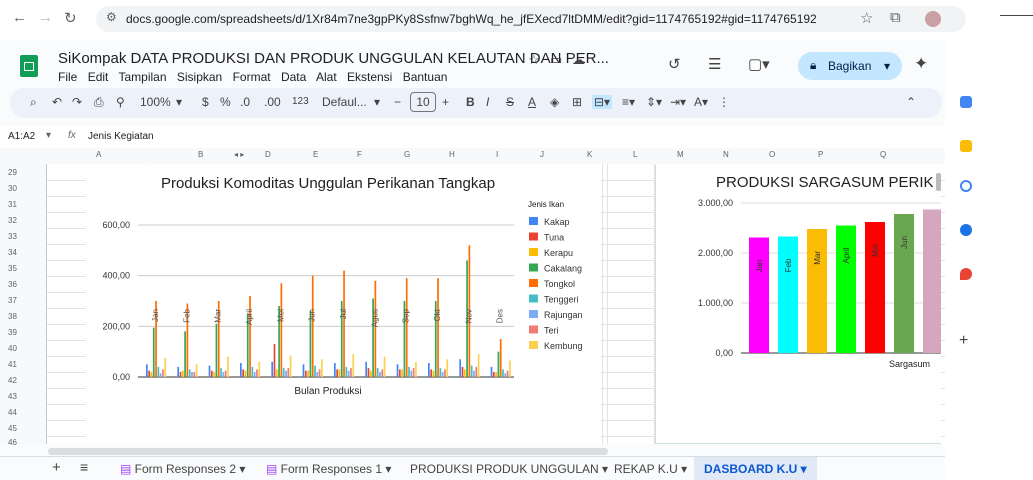  What do you see at coordinates (328, 451) in the screenshot?
I see `horizontal-scrollbar` at bounding box center [328, 451].